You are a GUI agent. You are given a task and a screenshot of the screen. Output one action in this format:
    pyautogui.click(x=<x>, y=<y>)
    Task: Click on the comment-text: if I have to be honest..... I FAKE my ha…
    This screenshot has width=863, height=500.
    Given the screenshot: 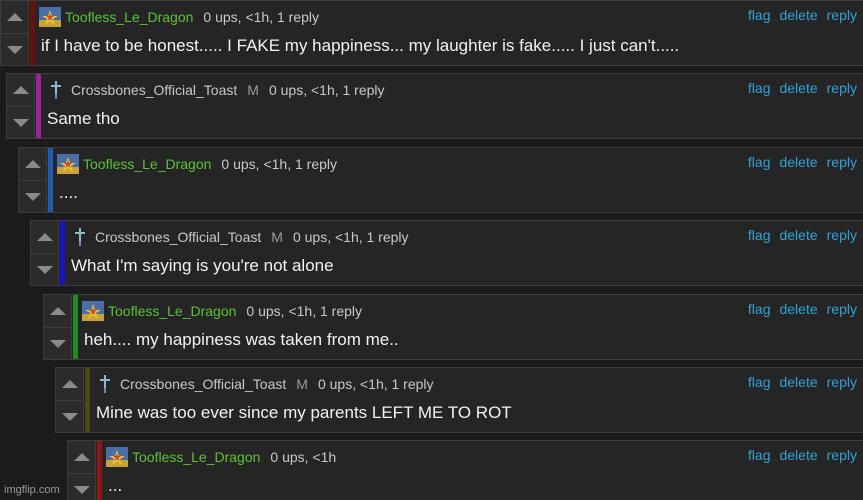 What is the action you would take?
    pyautogui.click(x=360, y=45)
    